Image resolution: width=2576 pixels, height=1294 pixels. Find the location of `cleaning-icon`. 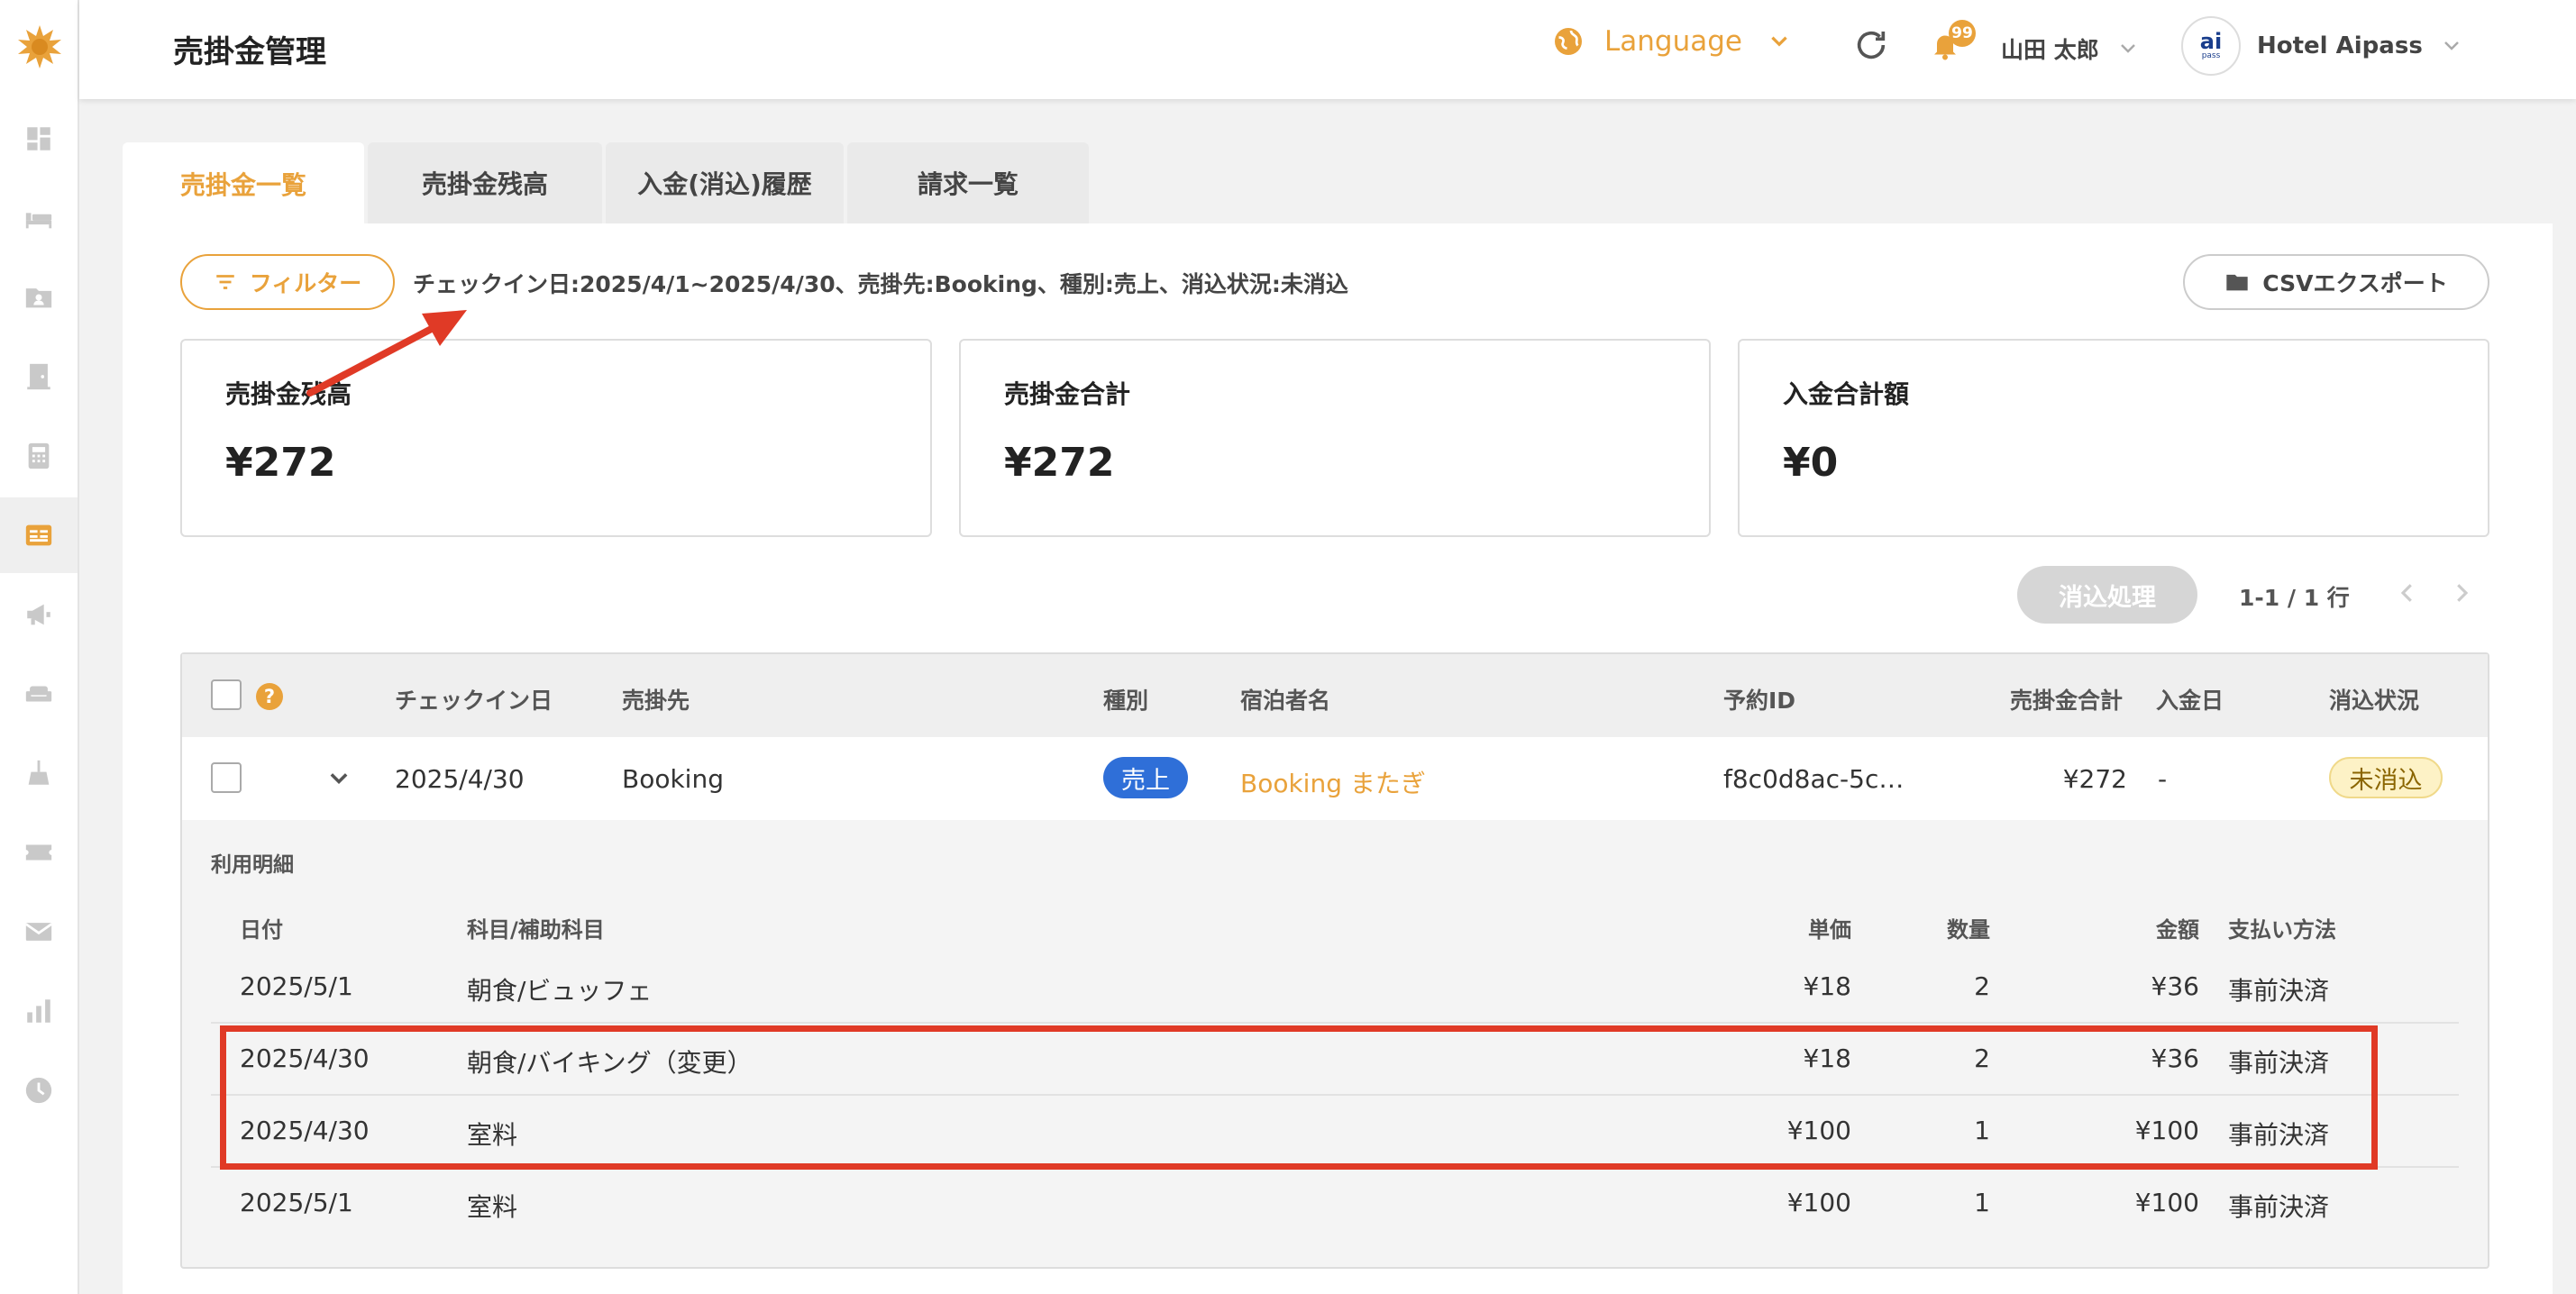

cleaning-icon is located at coordinates (39, 773).